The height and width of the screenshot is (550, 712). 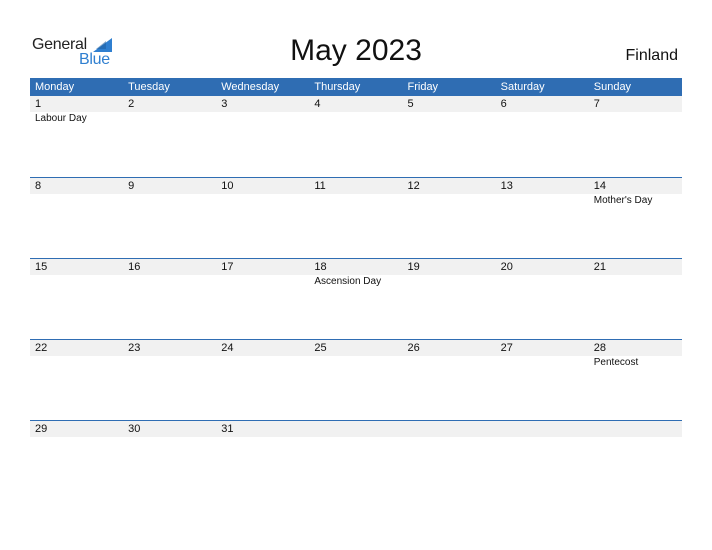 What do you see at coordinates (356, 379) in the screenshot?
I see `week-row: 22 23 24 25 26 27 28 Pentecost` at bounding box center [356, 379].